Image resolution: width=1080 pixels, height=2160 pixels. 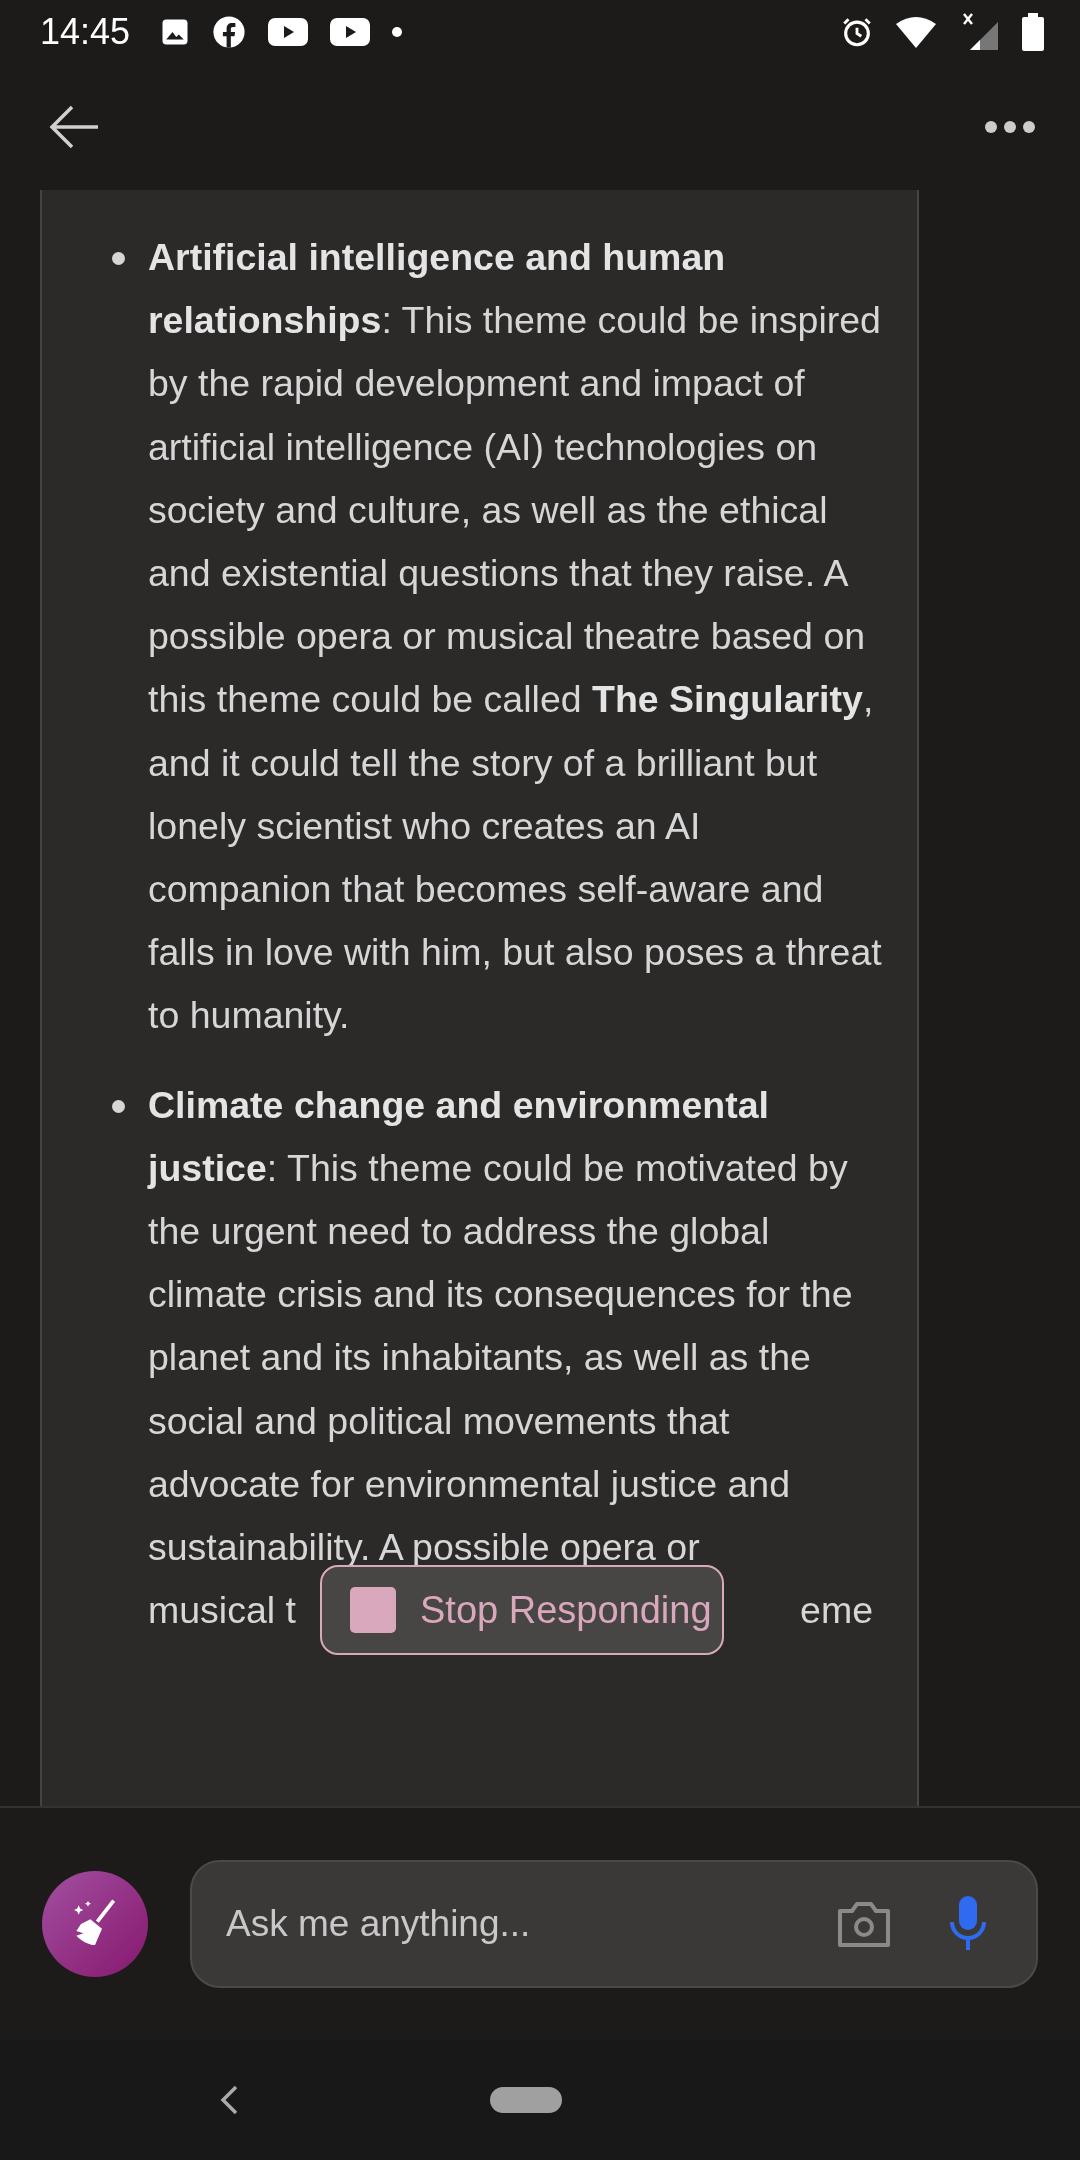 What do you see at coordinates (968, 1924) in the screenshot?
I see `microphone-icon` at bounding box center [968, 1924].